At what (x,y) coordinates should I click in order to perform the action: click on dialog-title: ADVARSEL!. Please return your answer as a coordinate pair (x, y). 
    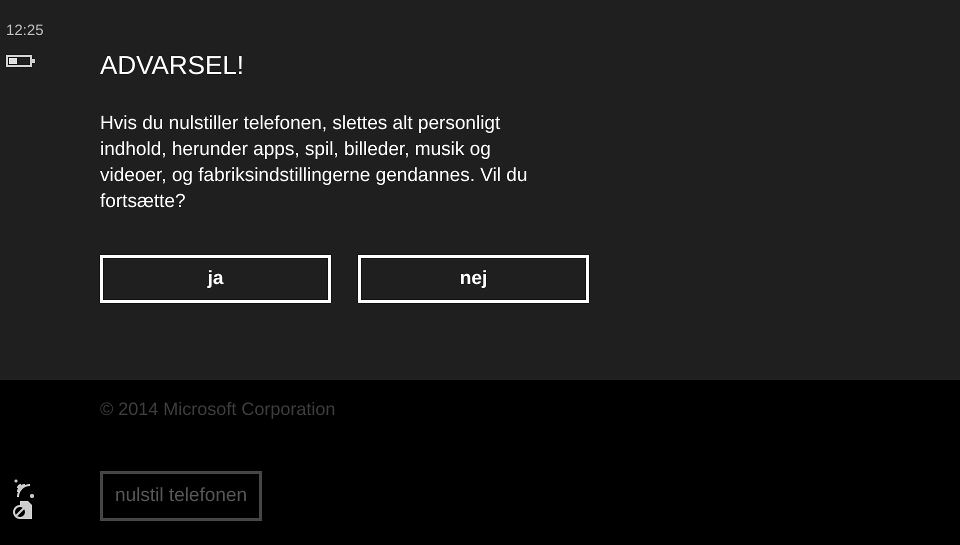
    Looking at the image, I should click on (173, 65).